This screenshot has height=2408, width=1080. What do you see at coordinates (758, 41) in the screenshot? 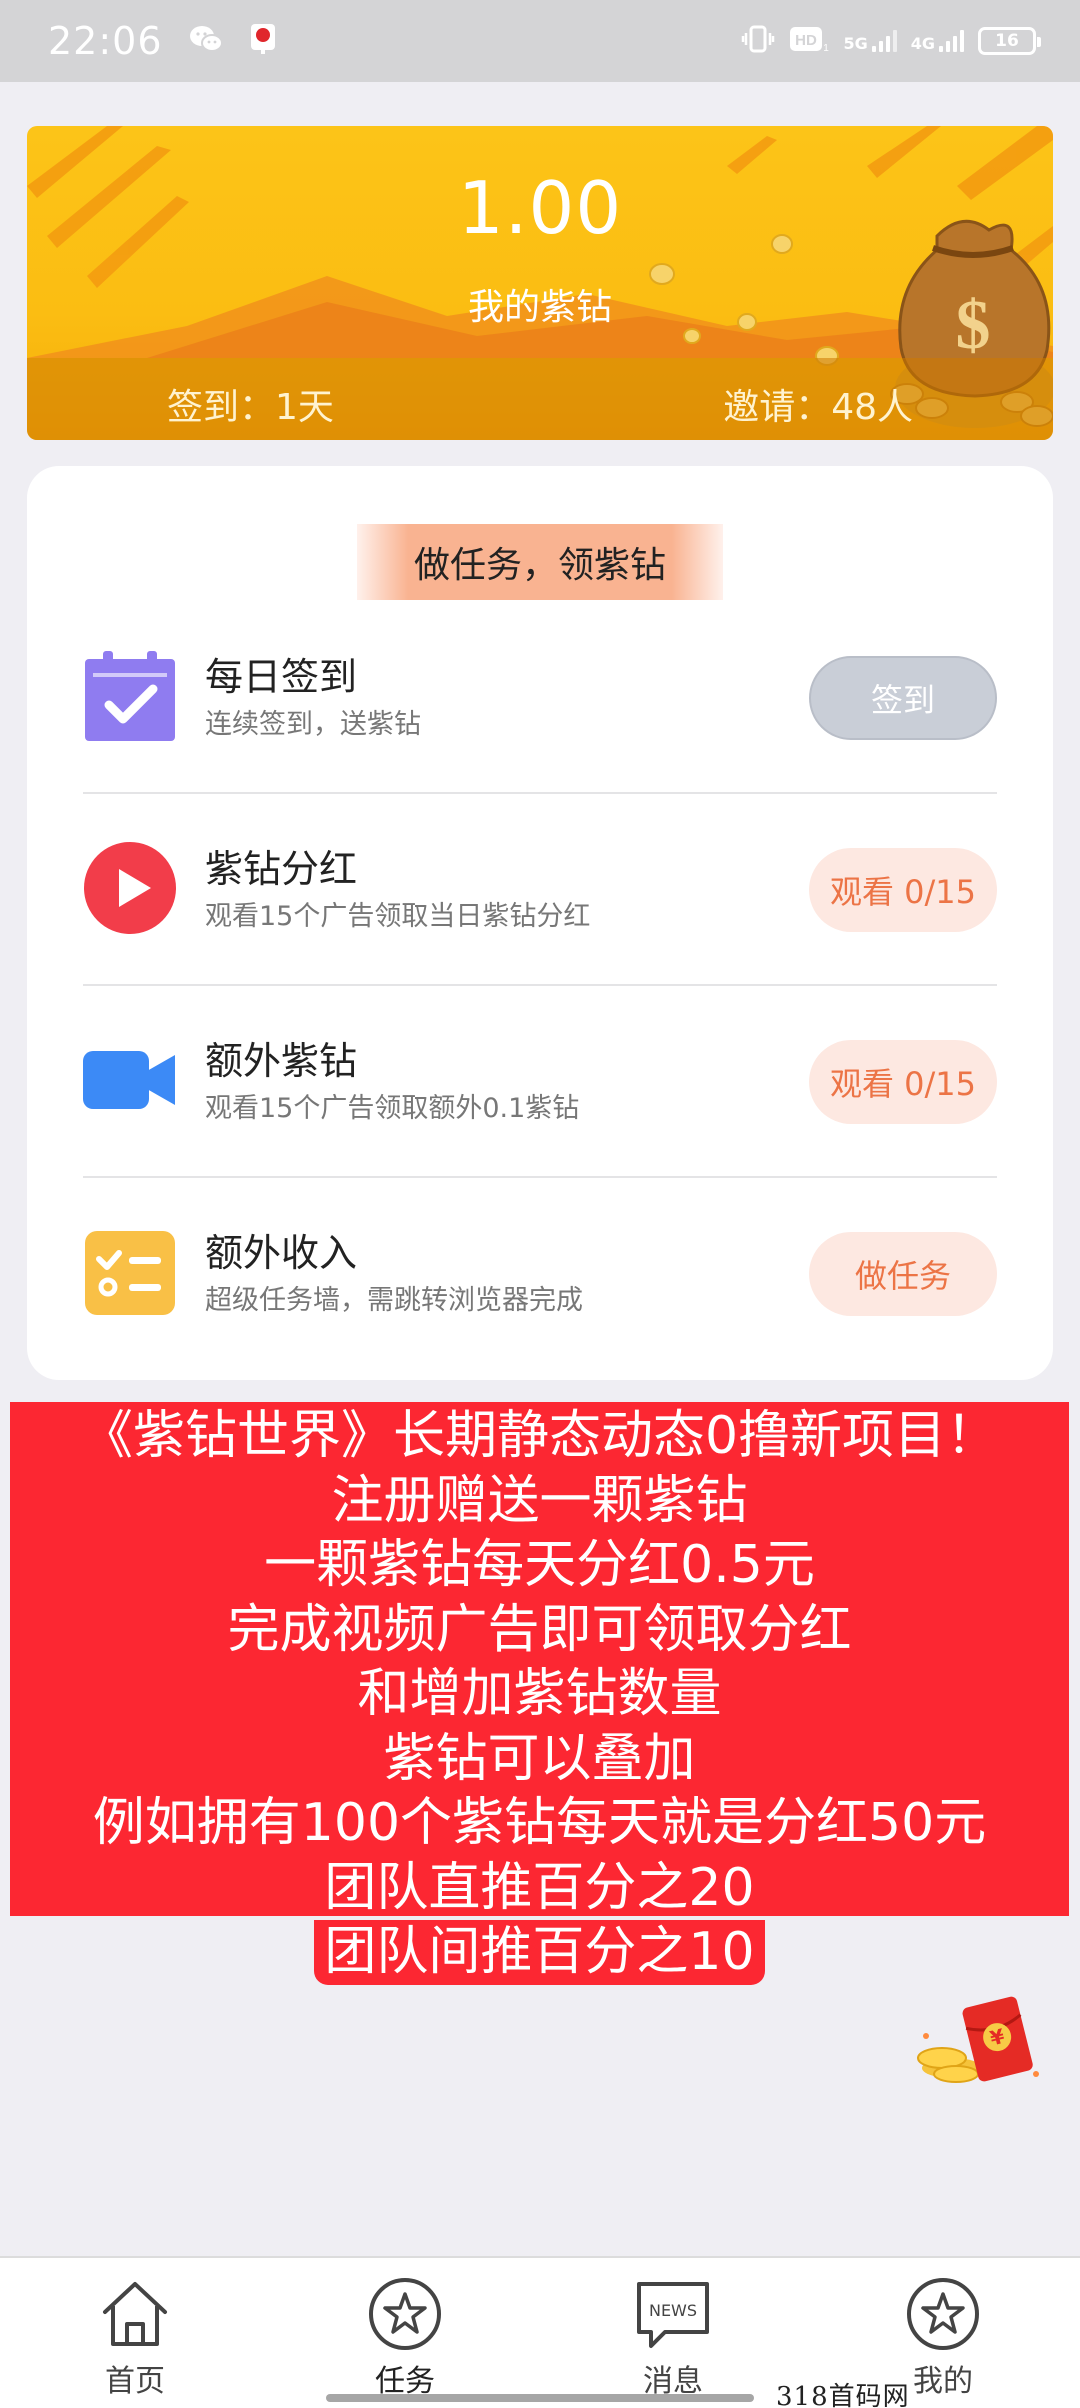
I see `vibrate-icon` at bounding box center [758, 41].